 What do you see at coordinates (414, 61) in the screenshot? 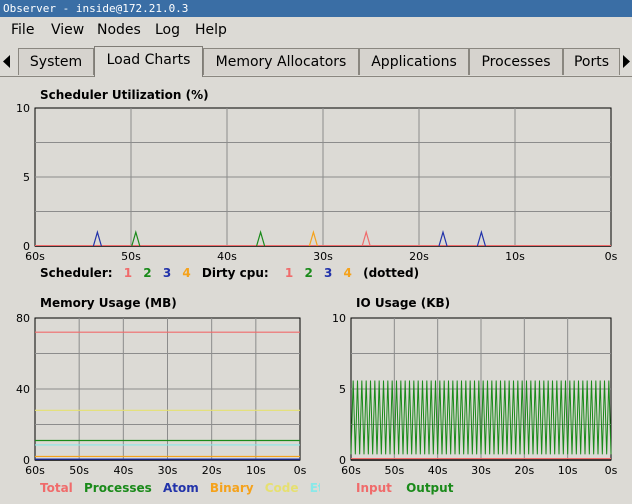
I see `tab-applications: Applications` at bounding box center [414, 61].